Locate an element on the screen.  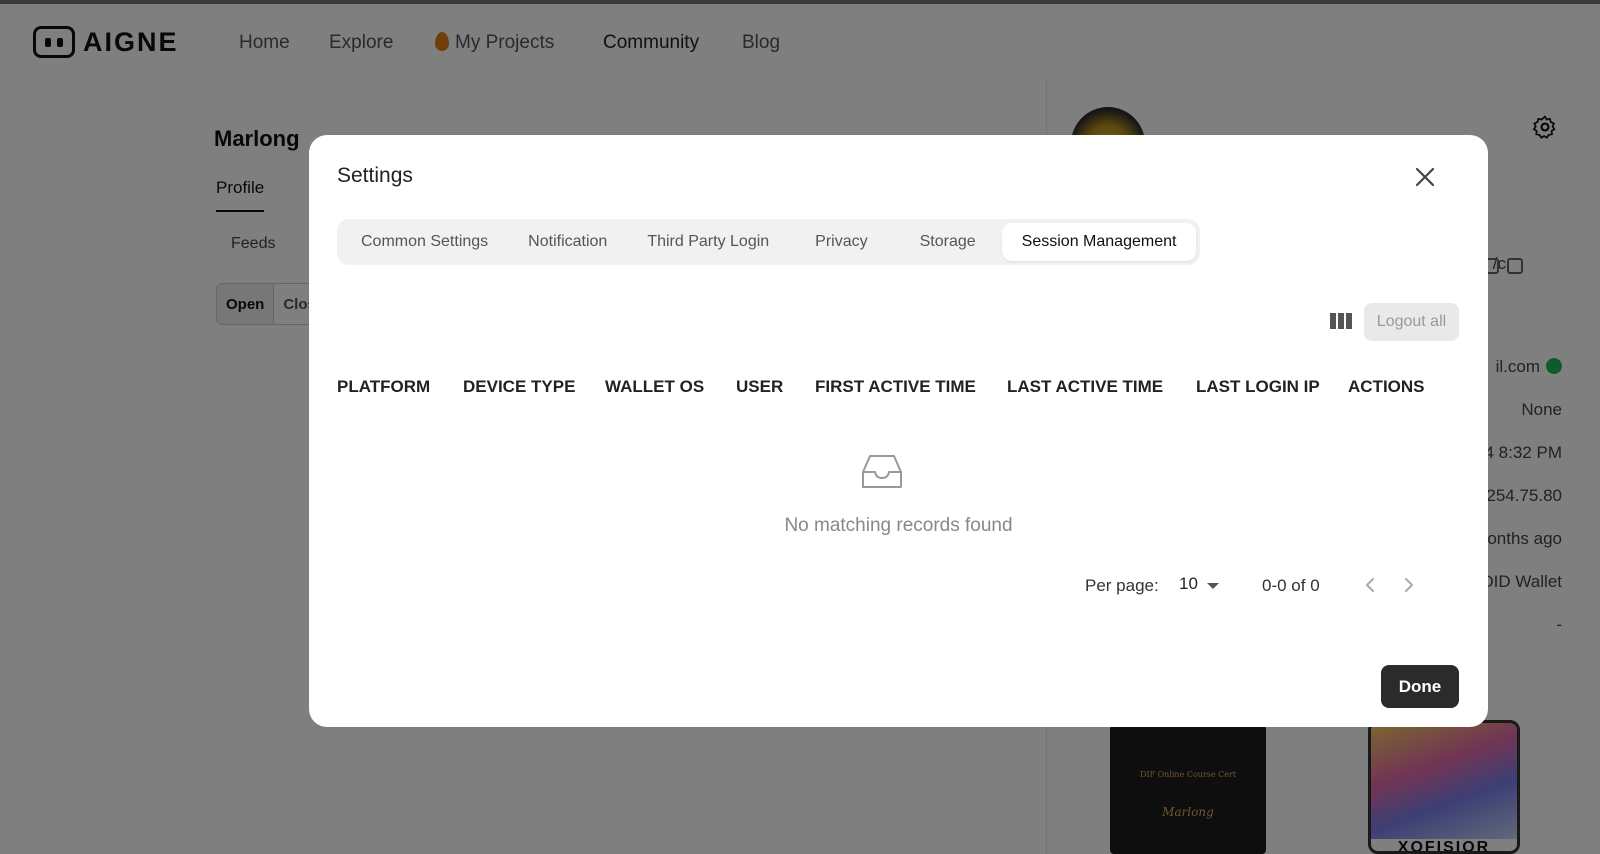
tab-notification: Notification is located at coordinates (567, 242).